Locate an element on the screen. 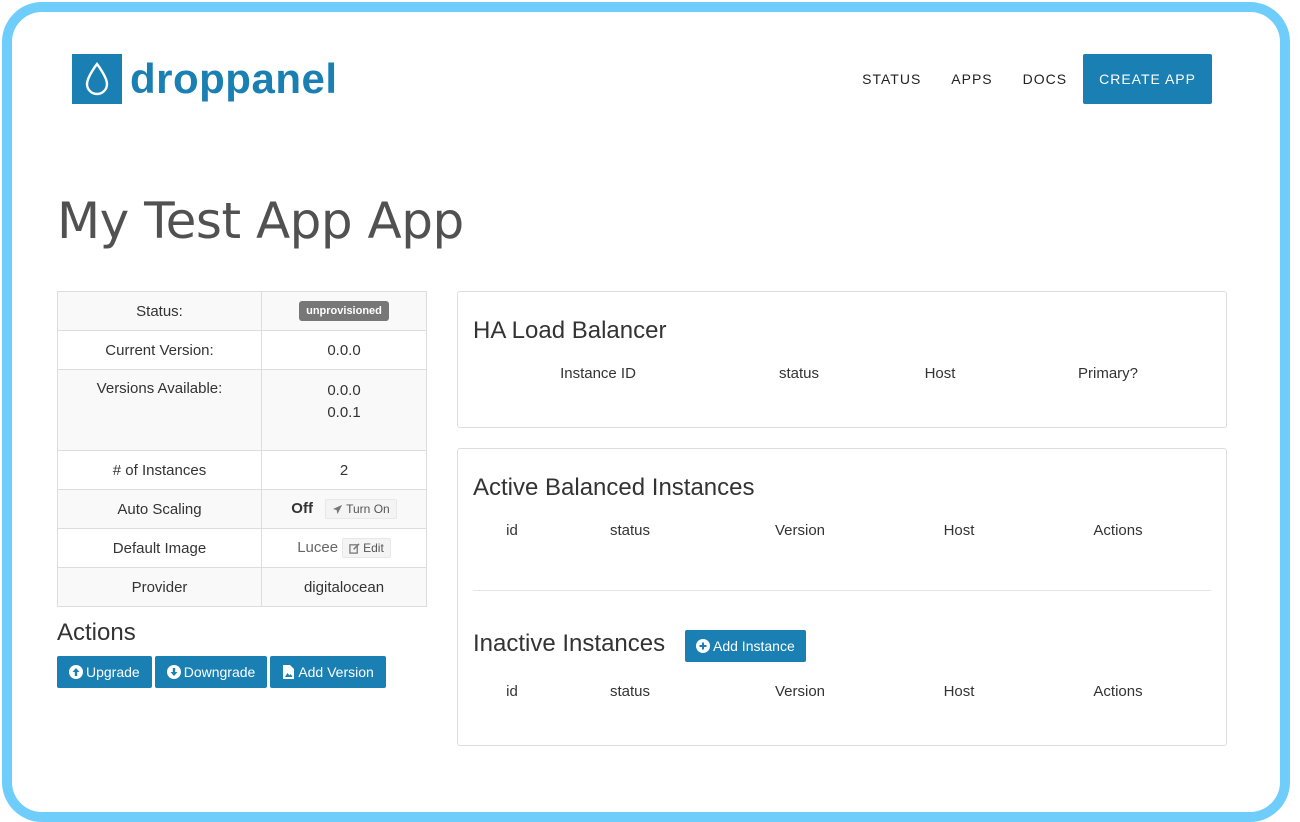  instances-label: # of Instances is located at coordinates (159, 470).